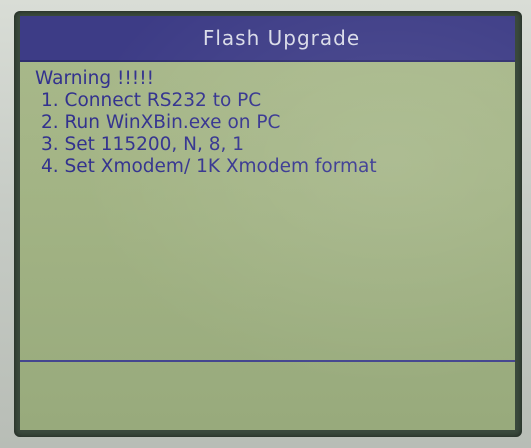 This screenshot has width=531, height=448. I want to click on title-bar: Flash Upgrade, so click(267, 39).